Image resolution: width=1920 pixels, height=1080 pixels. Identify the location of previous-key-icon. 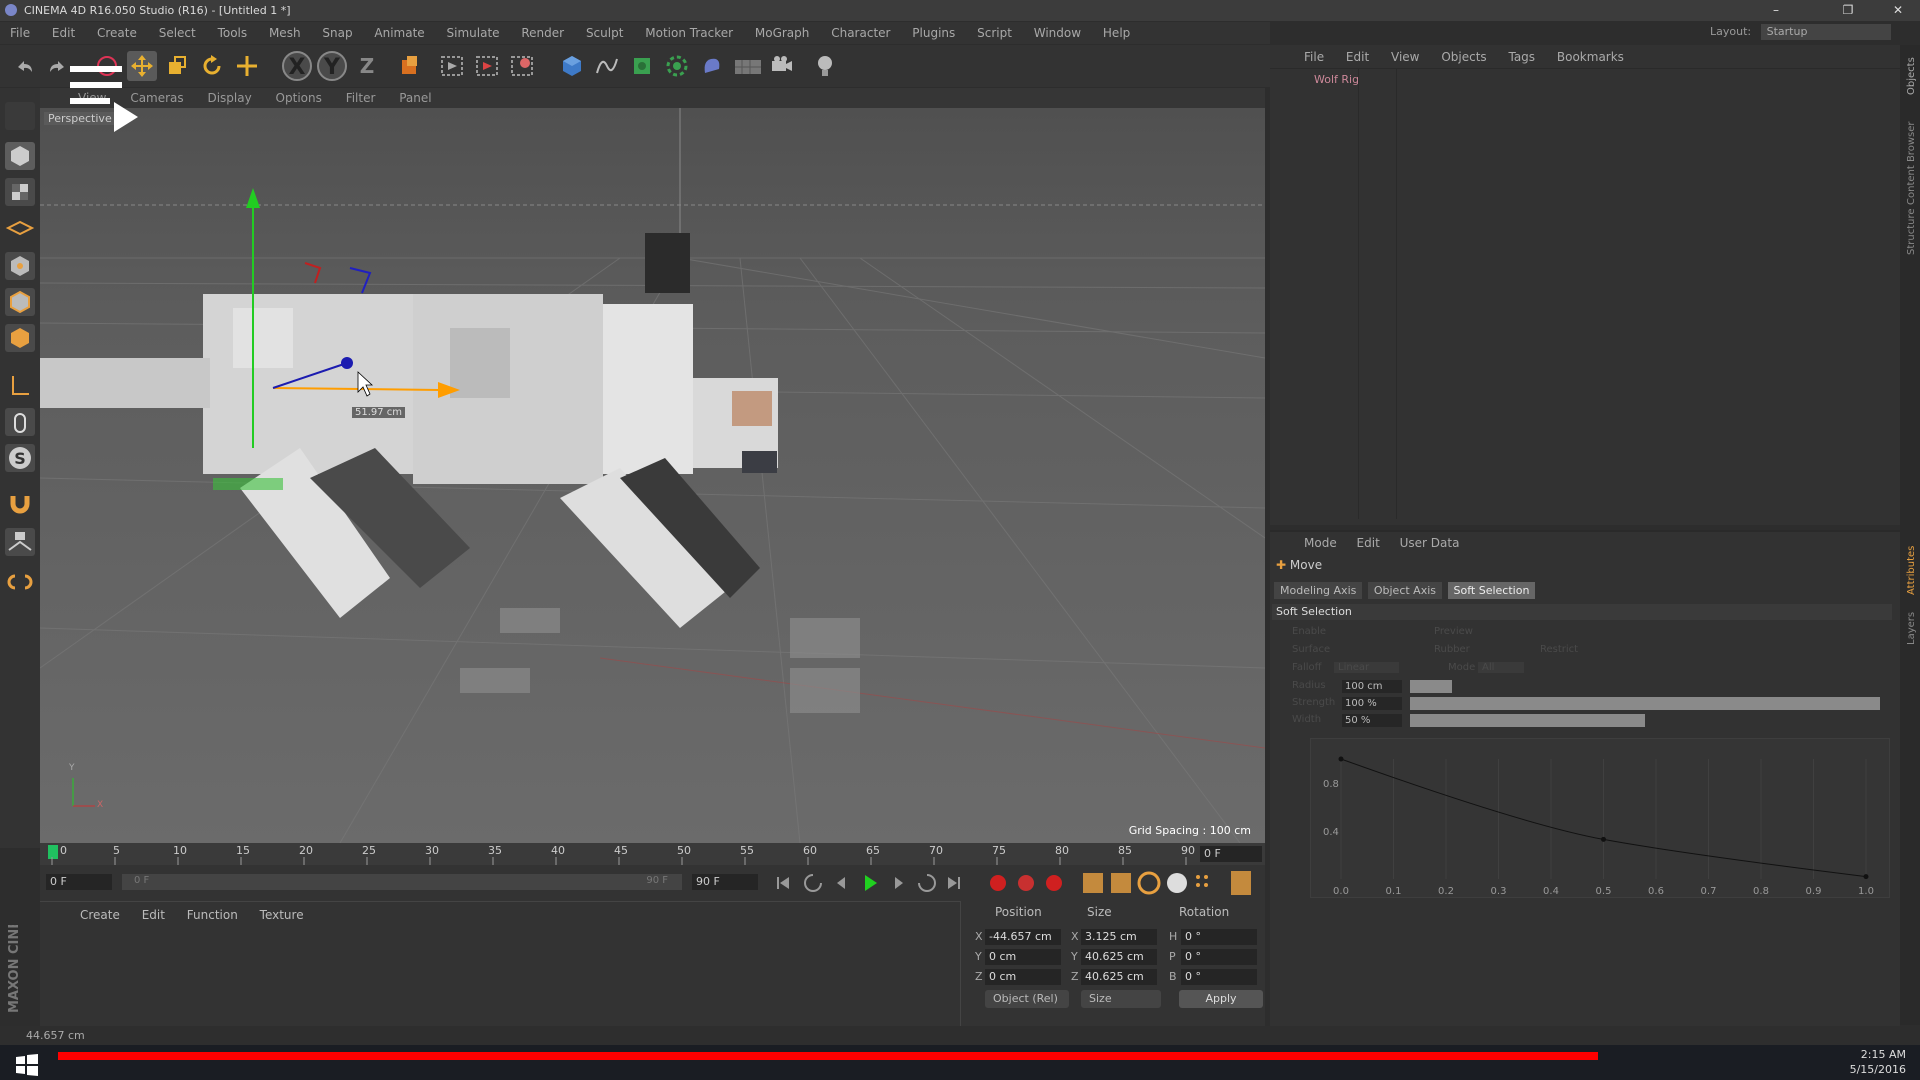
(813, 883).